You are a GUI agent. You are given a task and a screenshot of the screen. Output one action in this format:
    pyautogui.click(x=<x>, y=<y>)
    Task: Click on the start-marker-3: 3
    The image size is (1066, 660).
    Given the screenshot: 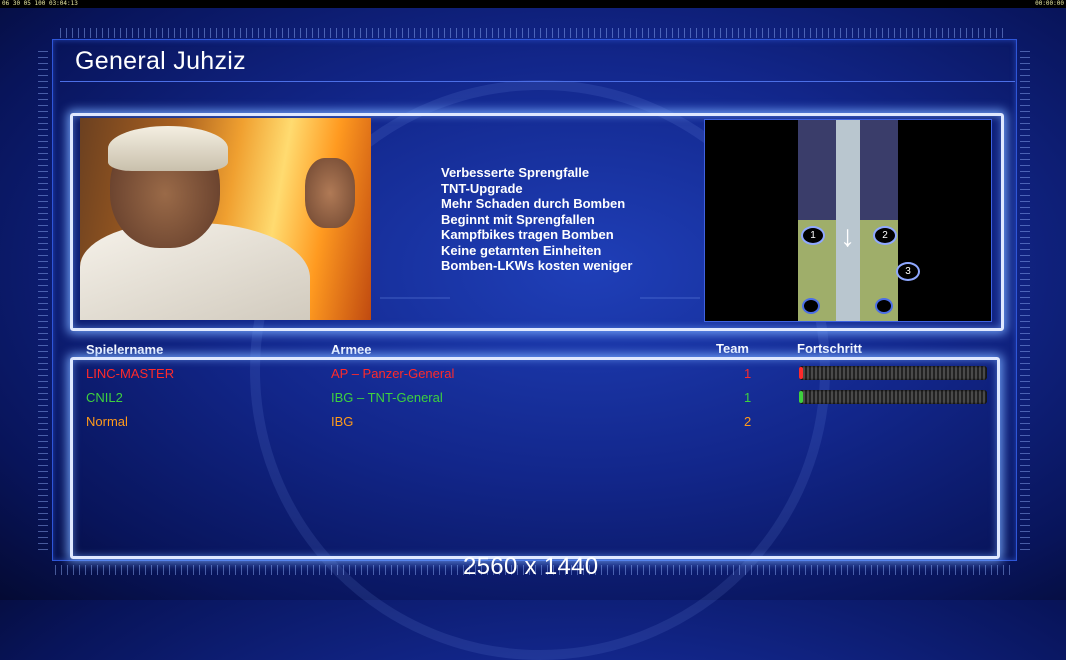 What is the action you would take?
    pyautogui.click(x=908, y=271)
    